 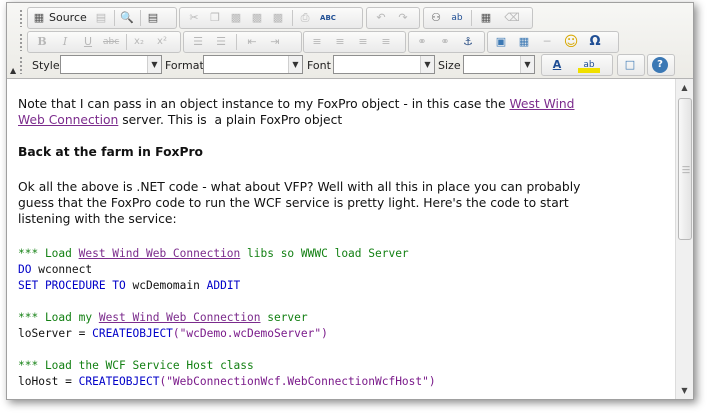 I want to click on basic-styles-group: B I U abc x₂ x², so click(x=104, y=42).